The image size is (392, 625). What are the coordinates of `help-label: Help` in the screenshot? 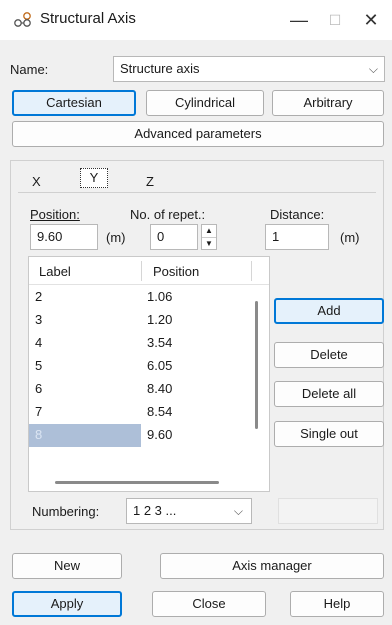 It's located at (337, 603).